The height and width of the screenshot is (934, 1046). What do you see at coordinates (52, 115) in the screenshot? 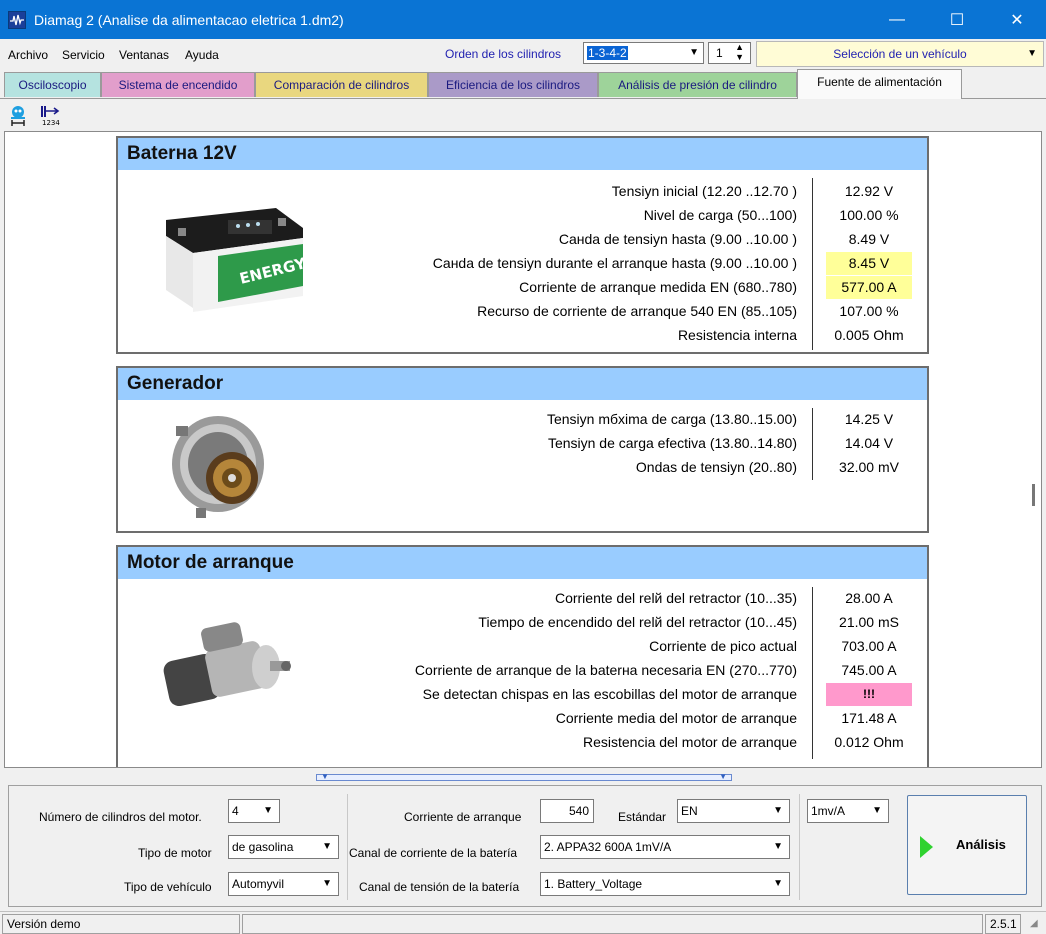
I see `cylinder-numbering-icon: 1234` at bounding box center [52, 115].